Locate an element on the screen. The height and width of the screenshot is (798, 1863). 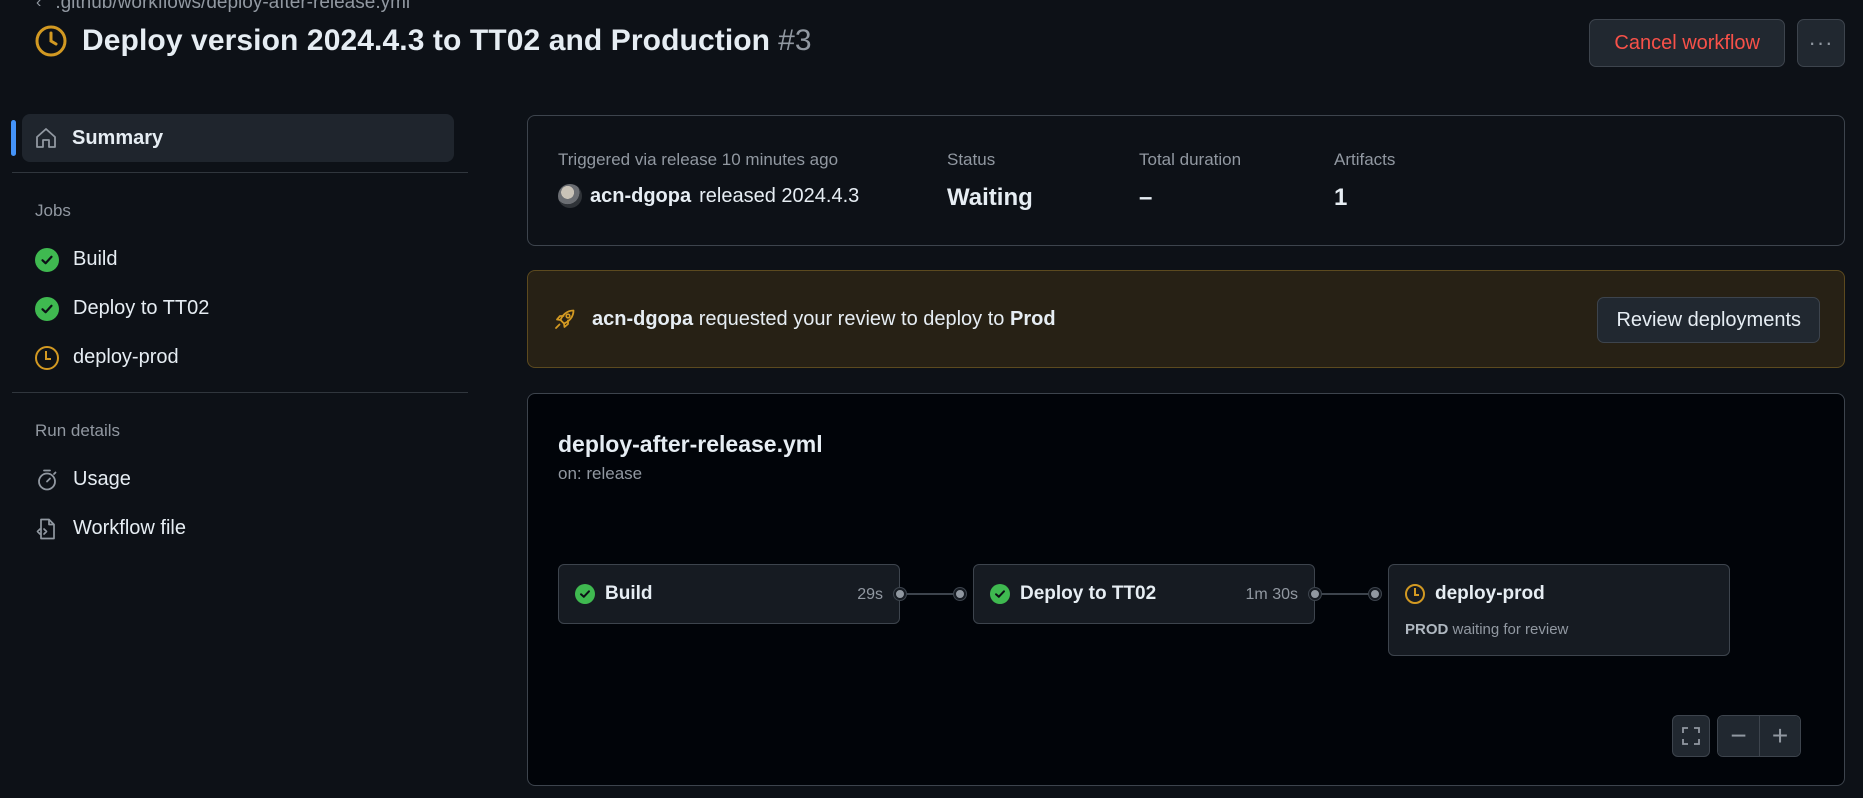
review-deployments-button: Review deployments is located at coordinates (1708, 320).